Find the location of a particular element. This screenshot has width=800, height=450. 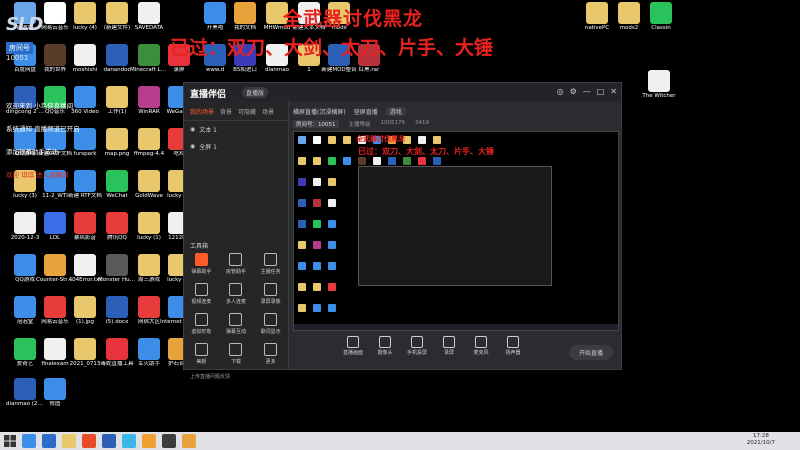

tool-danmu-interact: 弹幕互动 is located at coordinates (236, 324).